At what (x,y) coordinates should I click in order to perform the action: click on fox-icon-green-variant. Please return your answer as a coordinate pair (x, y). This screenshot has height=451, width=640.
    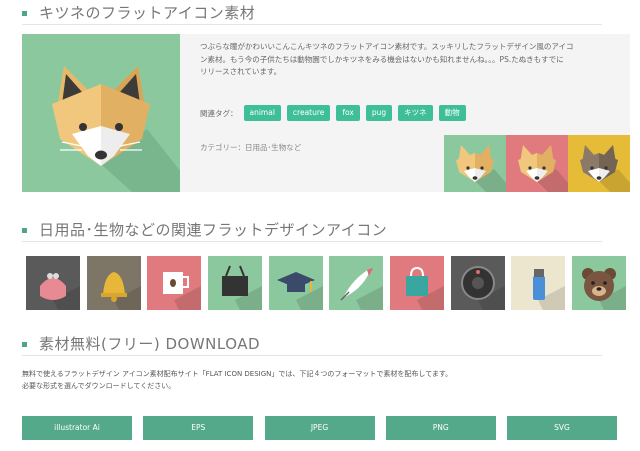
    Looking at the image, I should click on (475, 163).